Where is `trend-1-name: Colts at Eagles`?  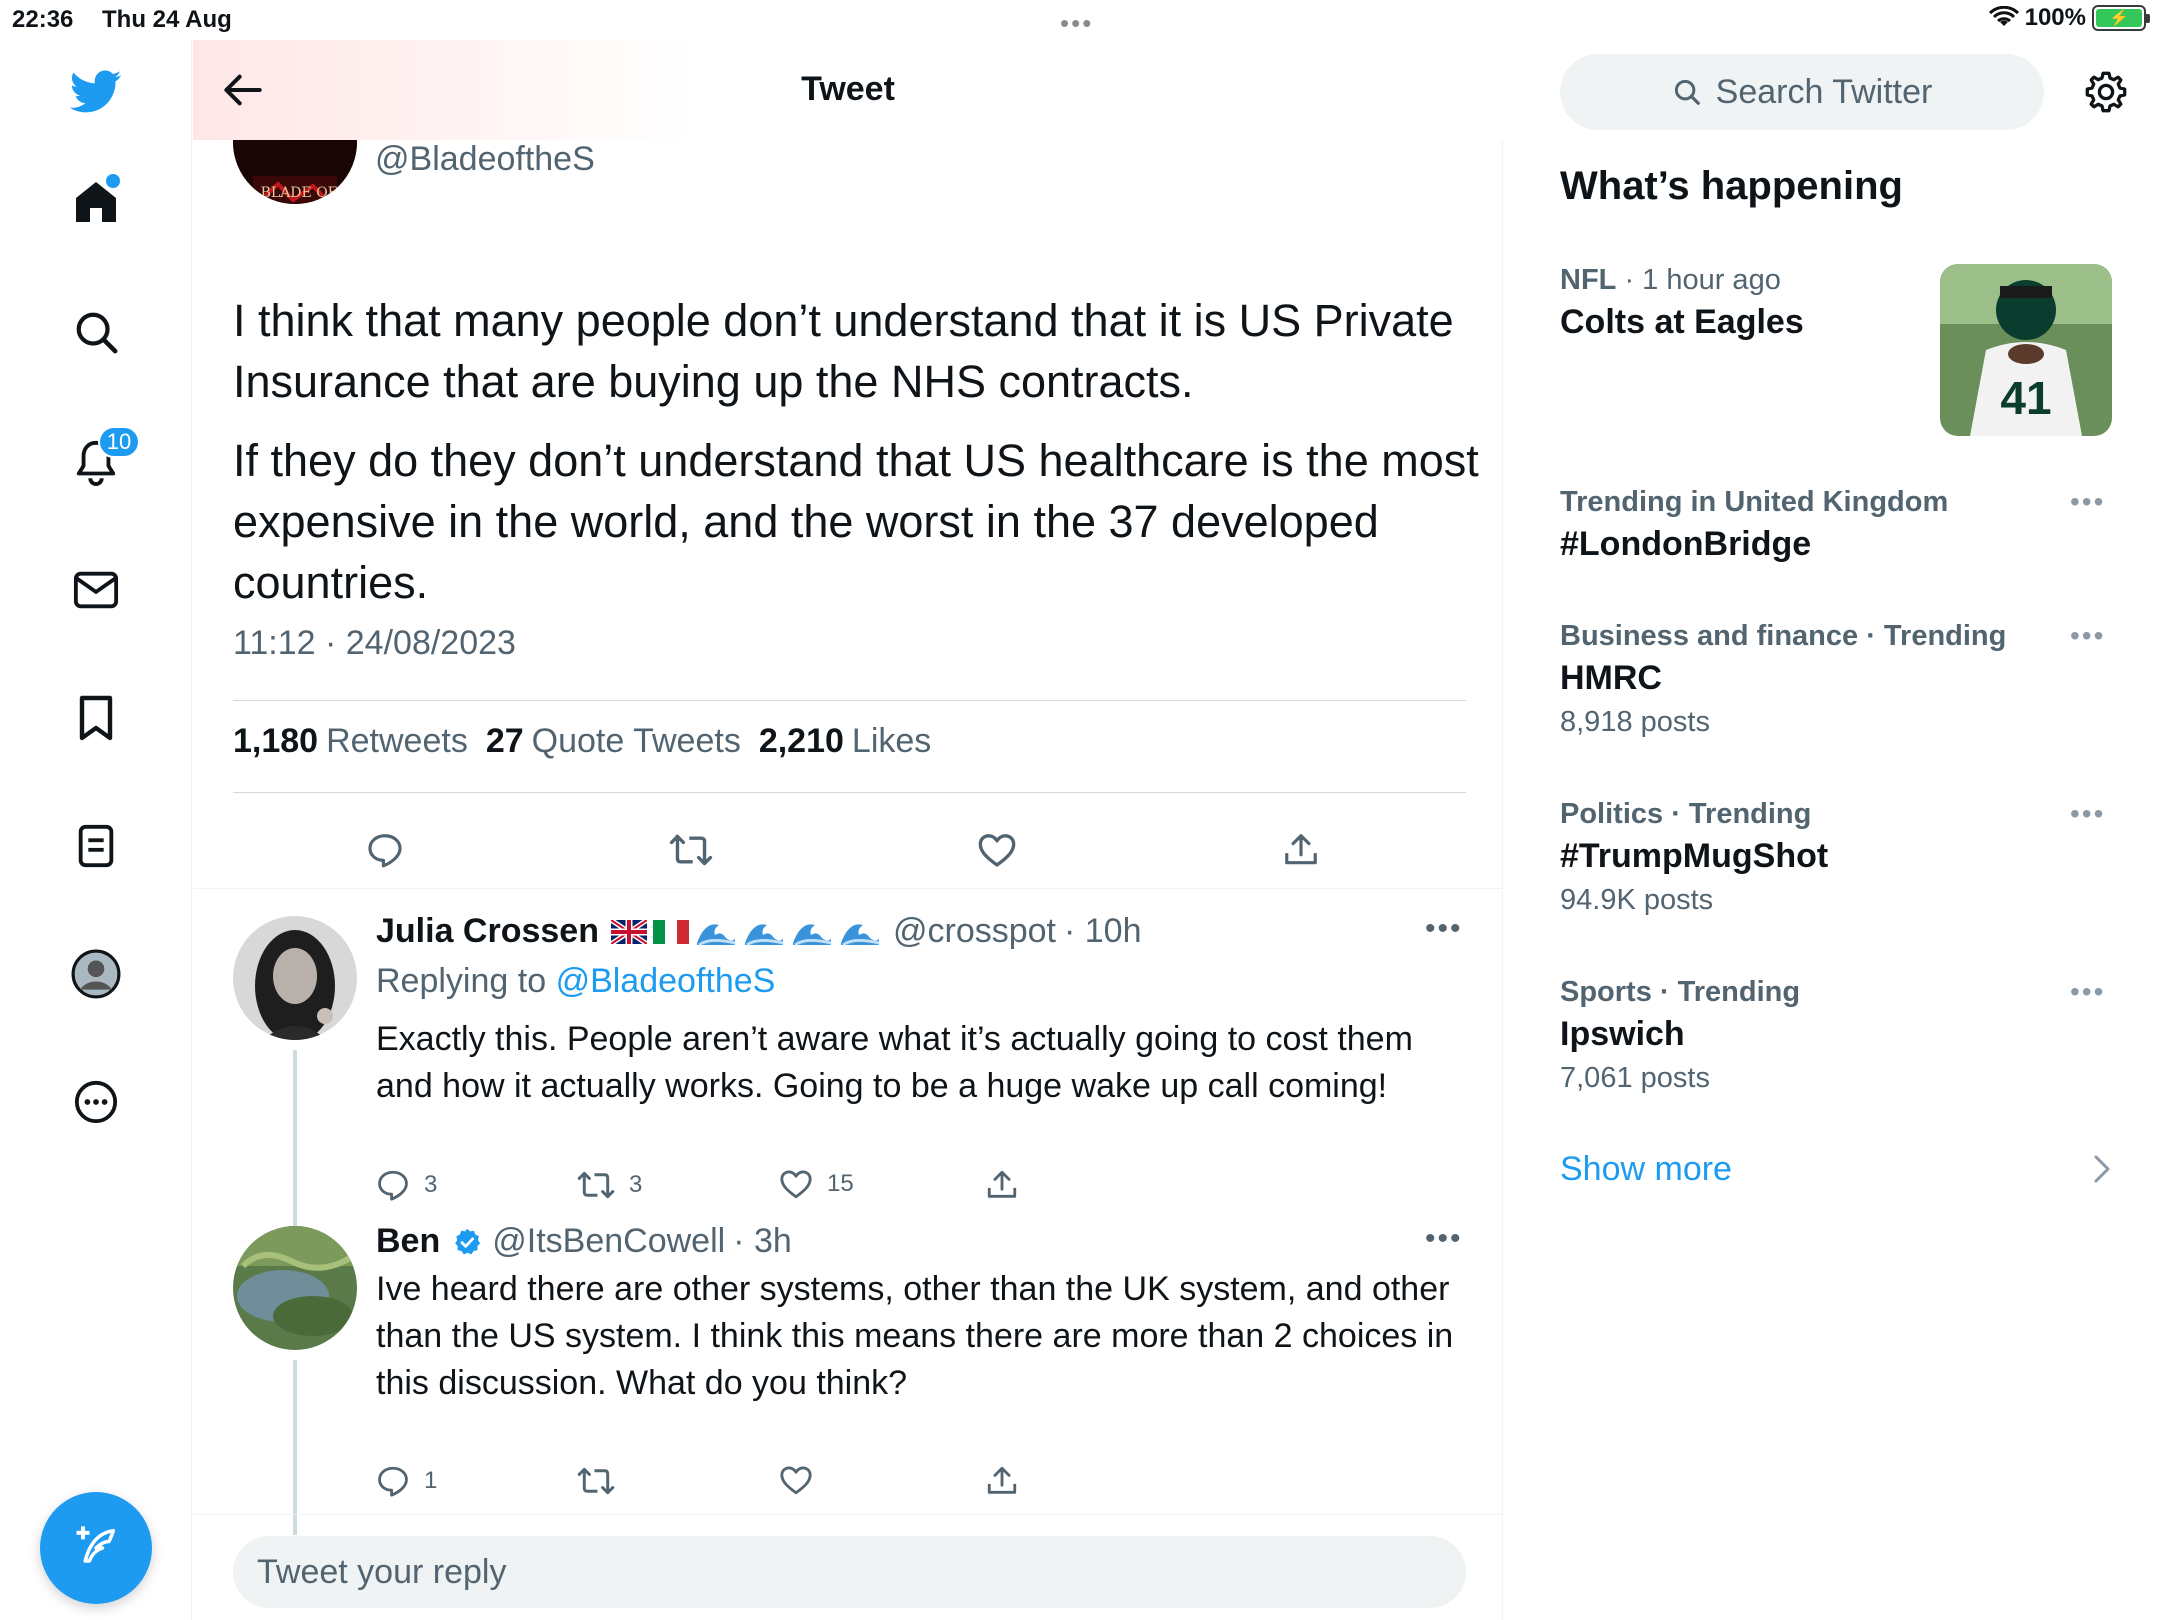
trend-1-name: Colts at Eagles is located at coordinates (1682, 322).